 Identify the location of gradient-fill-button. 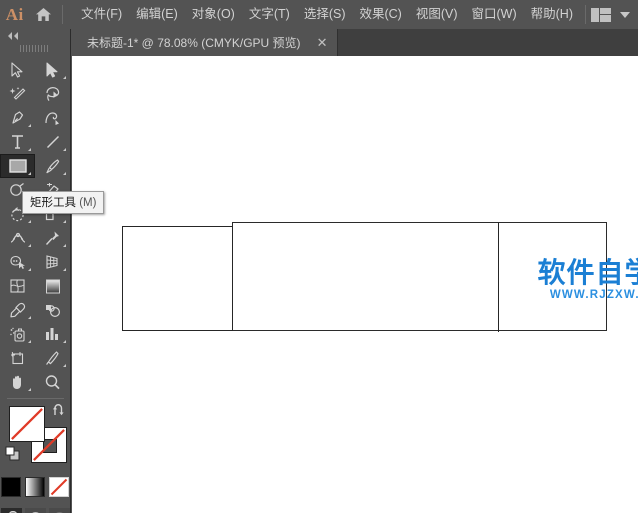
(35, 487).